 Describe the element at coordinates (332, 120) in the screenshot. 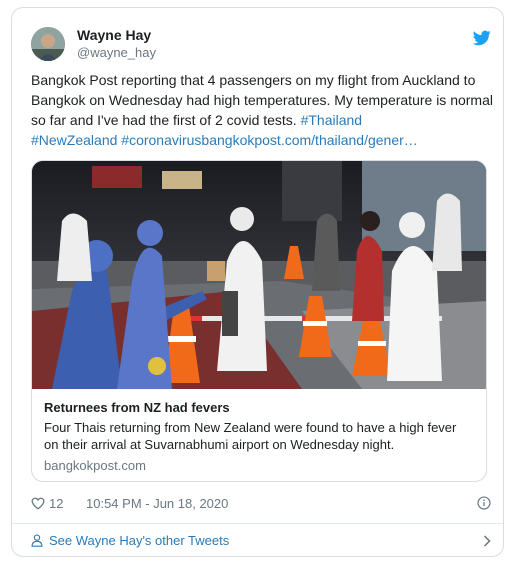

I see `hashtag-thailand: #Thailand` at that location.